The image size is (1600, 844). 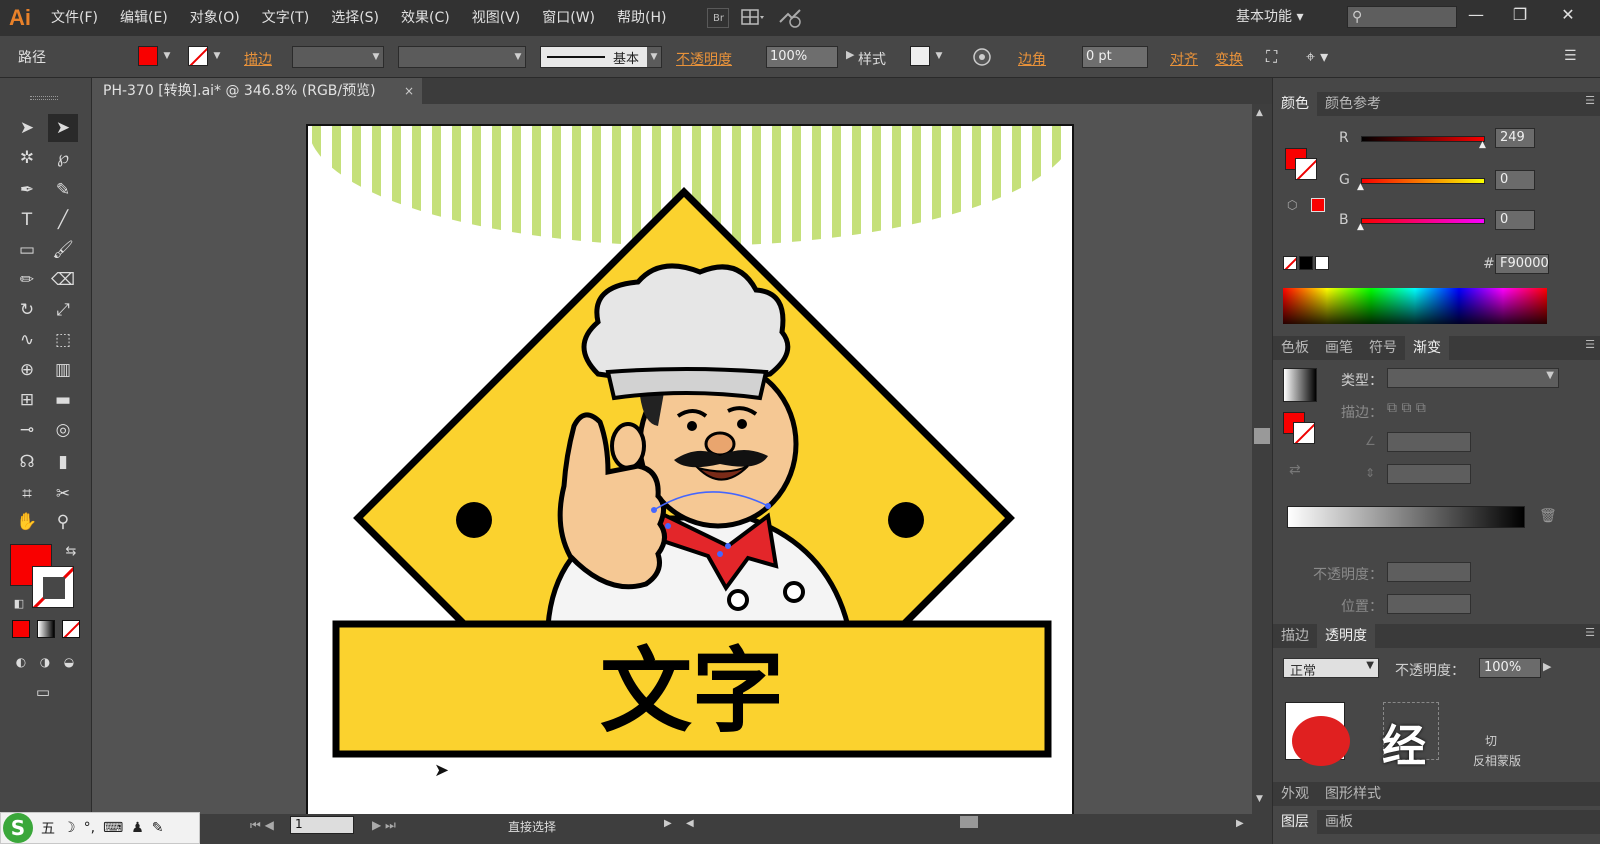 What do you see at coordinates (1423, 181) in the screenshot?
I see `g-slider` at bounding box center [1423, 181].